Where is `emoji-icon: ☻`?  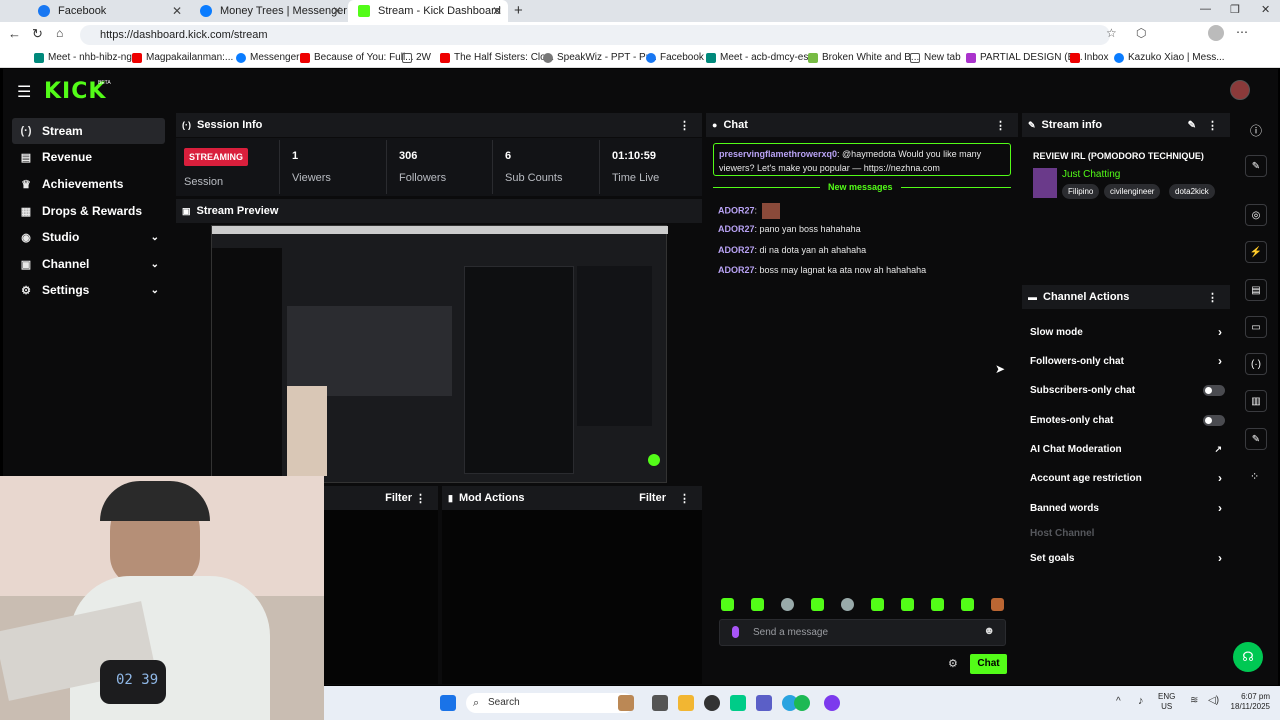 emoji-icon: ☻ is located at coordinates (989, 631).